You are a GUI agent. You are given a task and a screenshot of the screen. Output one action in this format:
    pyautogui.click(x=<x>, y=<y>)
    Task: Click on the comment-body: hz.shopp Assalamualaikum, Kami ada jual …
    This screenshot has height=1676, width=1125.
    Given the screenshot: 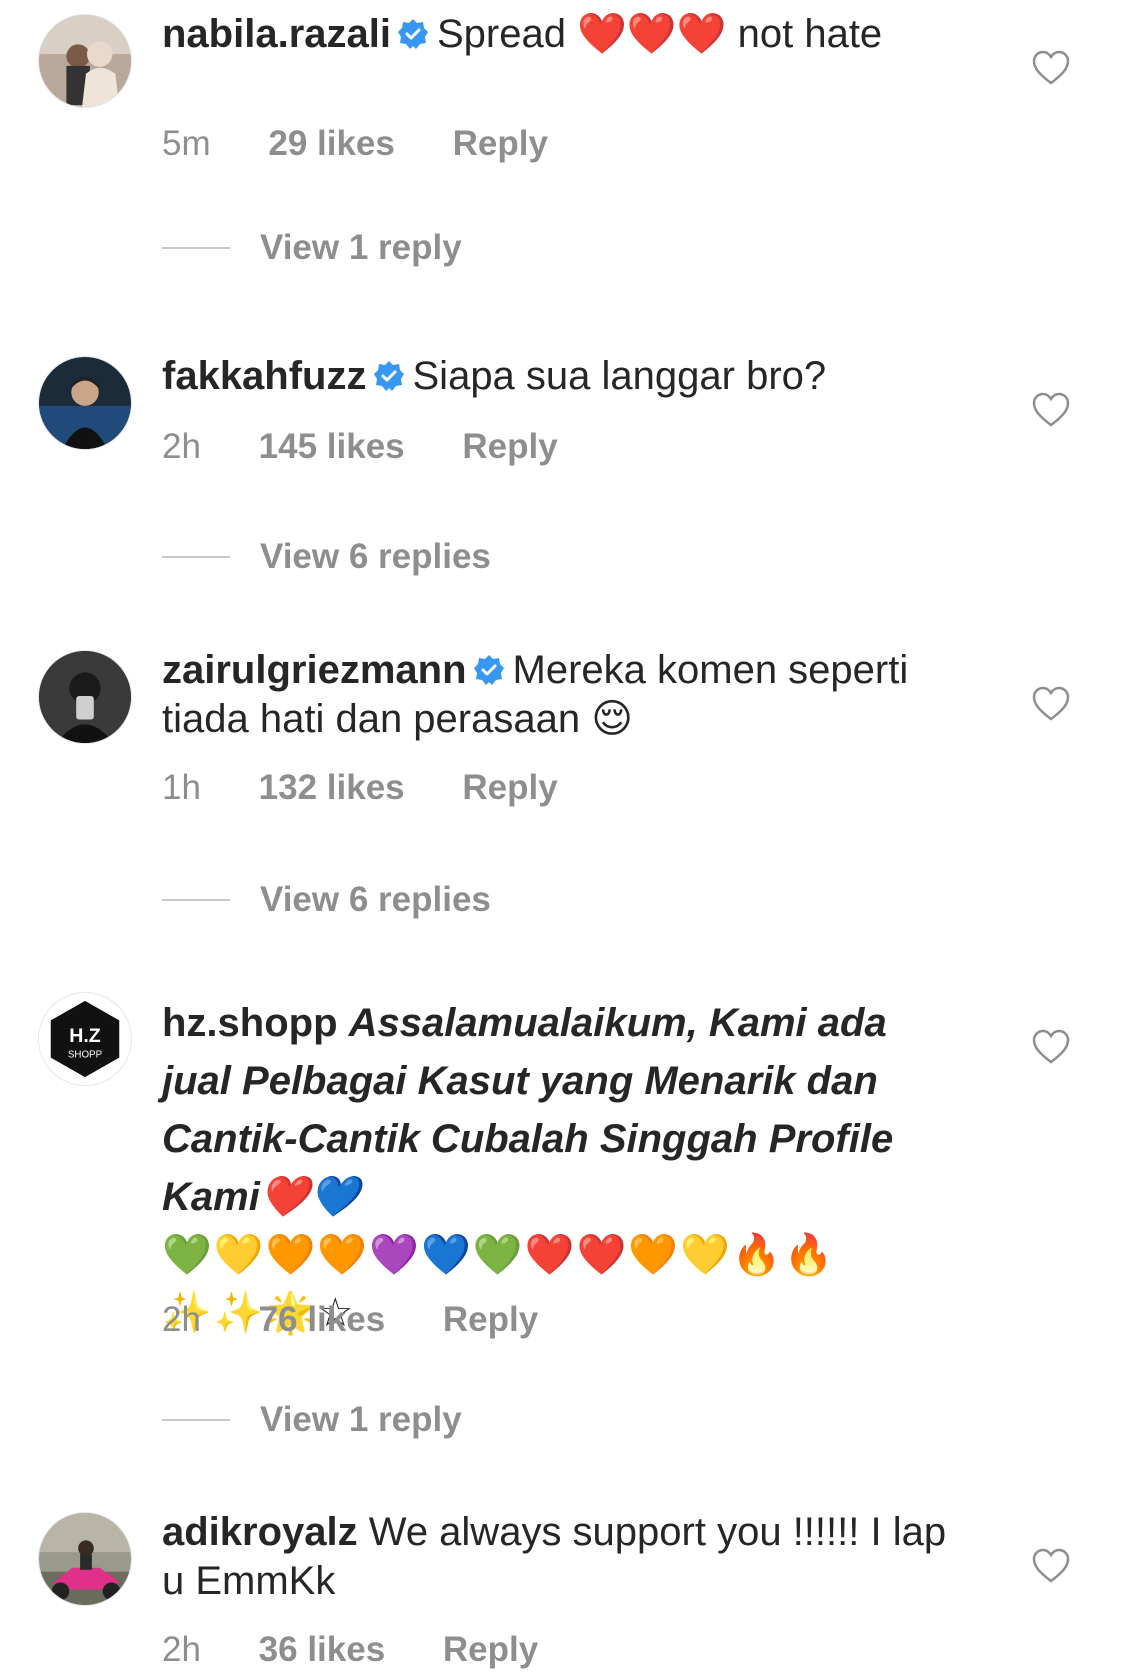 What is the action you would take?
    pyautogui.click(x=557, y=1168)
    